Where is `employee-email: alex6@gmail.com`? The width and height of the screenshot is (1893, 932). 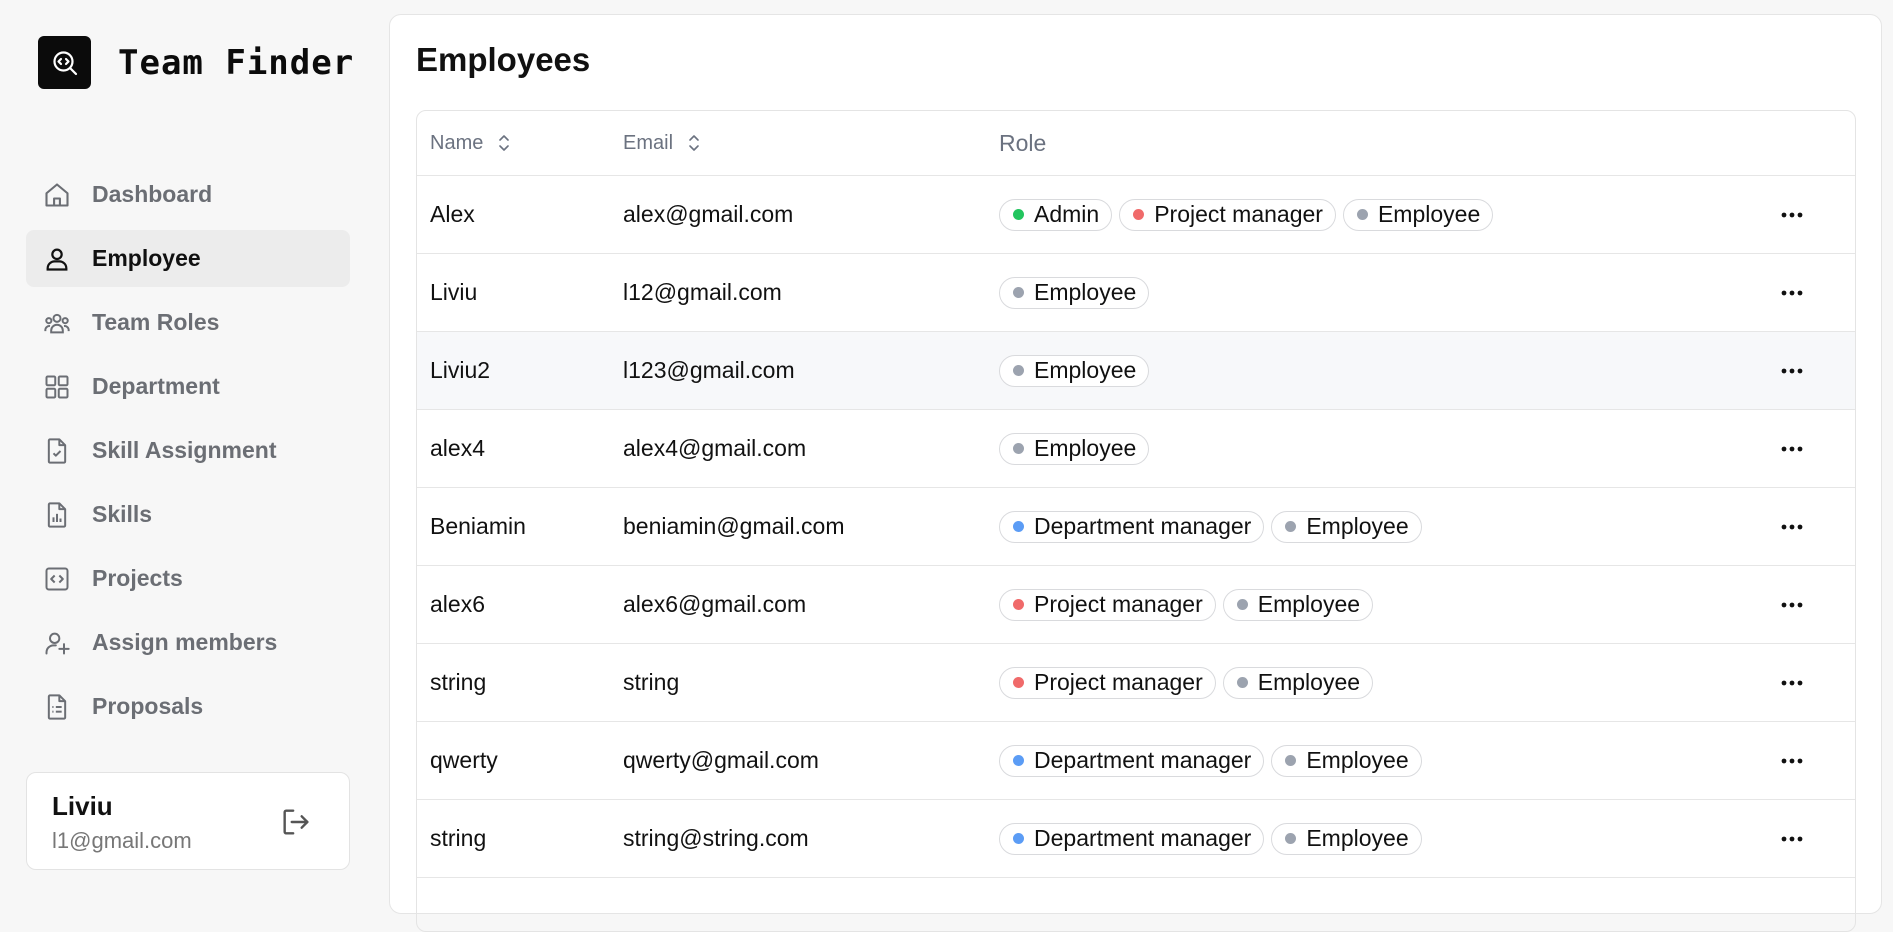 employee-email: alex6@gmail.com is located at coordinates (715, 604).